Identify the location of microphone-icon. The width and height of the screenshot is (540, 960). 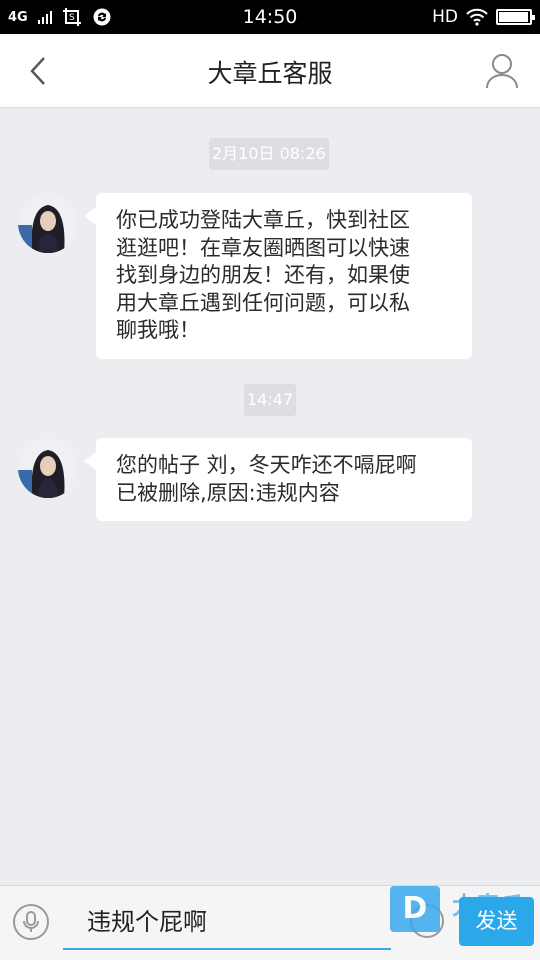
(31, 921).